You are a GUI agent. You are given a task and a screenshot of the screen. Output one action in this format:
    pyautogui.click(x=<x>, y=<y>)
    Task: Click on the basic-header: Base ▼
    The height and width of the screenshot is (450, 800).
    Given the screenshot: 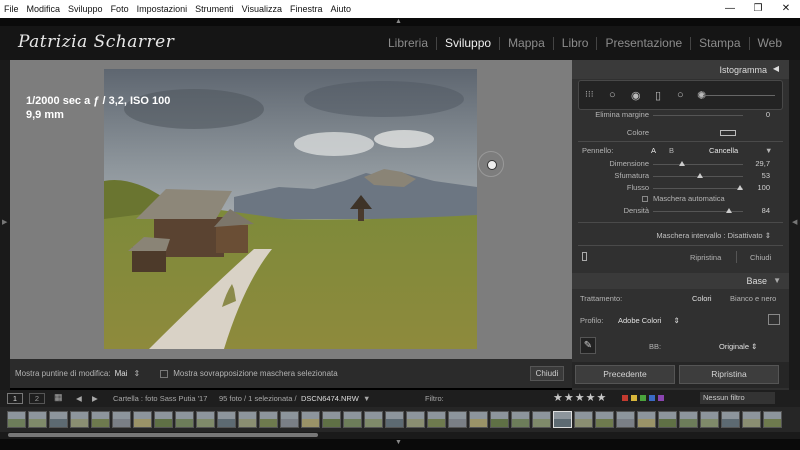 What is the action you would take?
    pyautogui.click(x=680, y=281)
    